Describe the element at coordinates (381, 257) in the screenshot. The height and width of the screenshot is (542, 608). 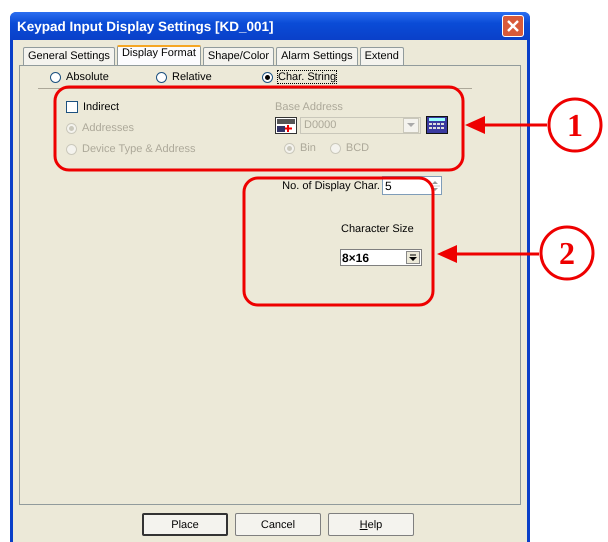
I see `size-dropdown: 8×16` at that location.